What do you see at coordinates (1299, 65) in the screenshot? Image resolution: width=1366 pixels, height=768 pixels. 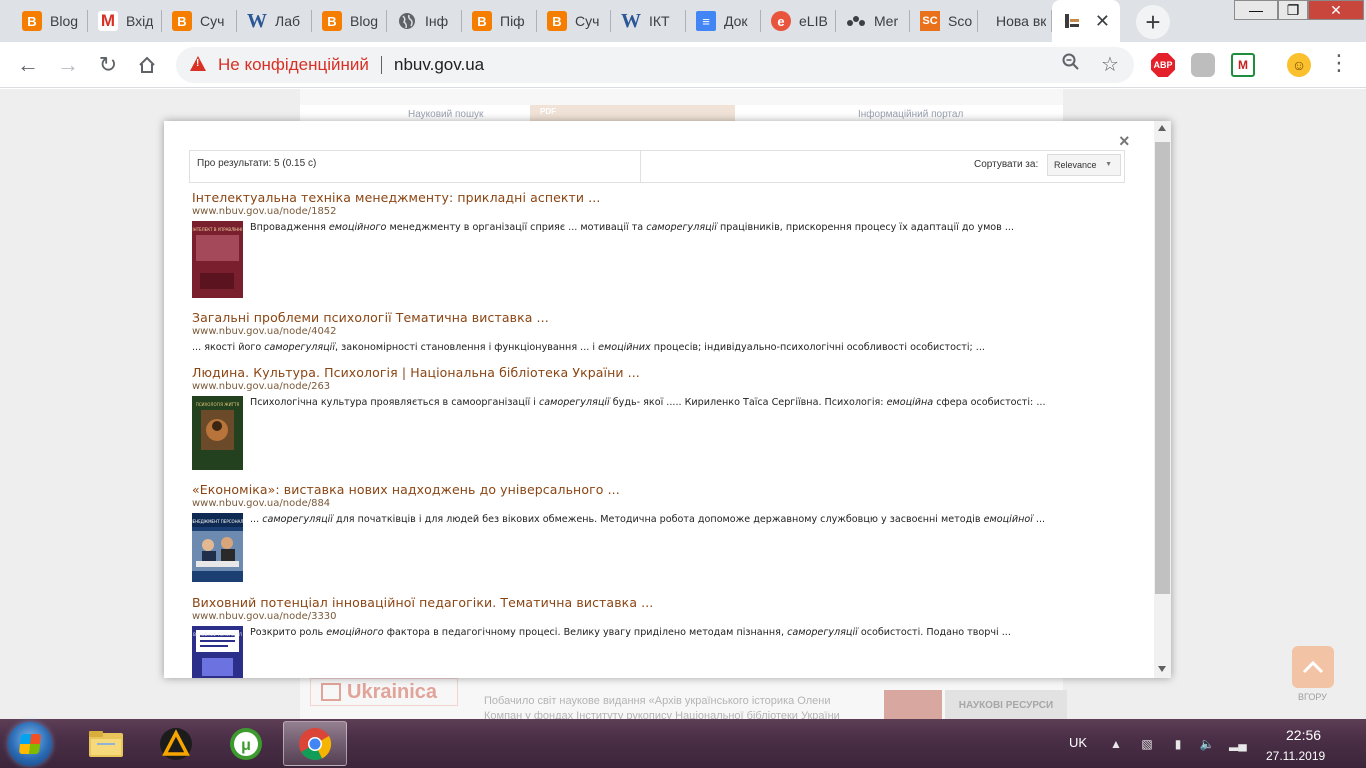 I see `profile-emoji-icon: ☺` at bounding box center [1299, 65].